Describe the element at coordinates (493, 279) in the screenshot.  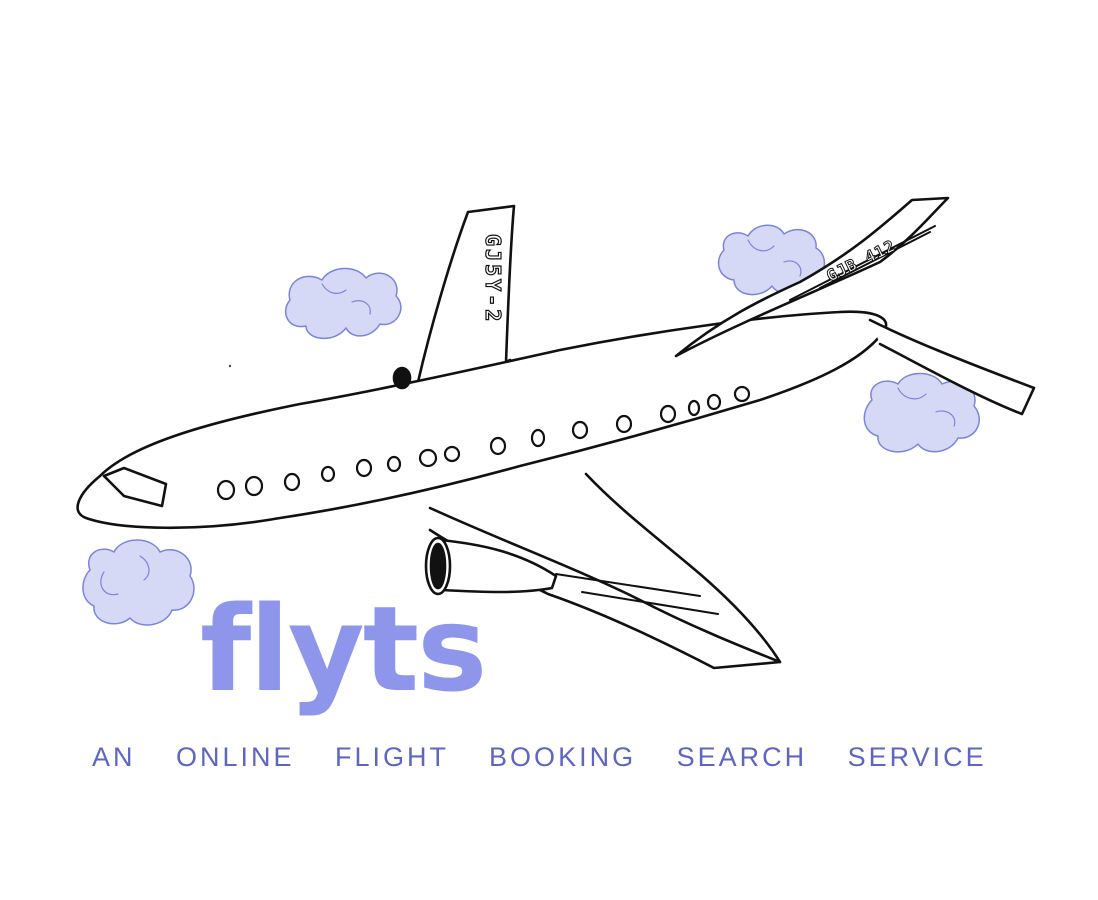
I see `fin-registration: GJ5Y-2` at that location.